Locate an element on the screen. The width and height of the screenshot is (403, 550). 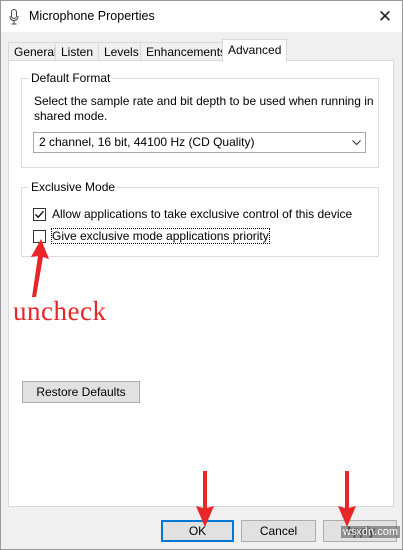
tab-levels: Levels is located at coordinates (121, 51).